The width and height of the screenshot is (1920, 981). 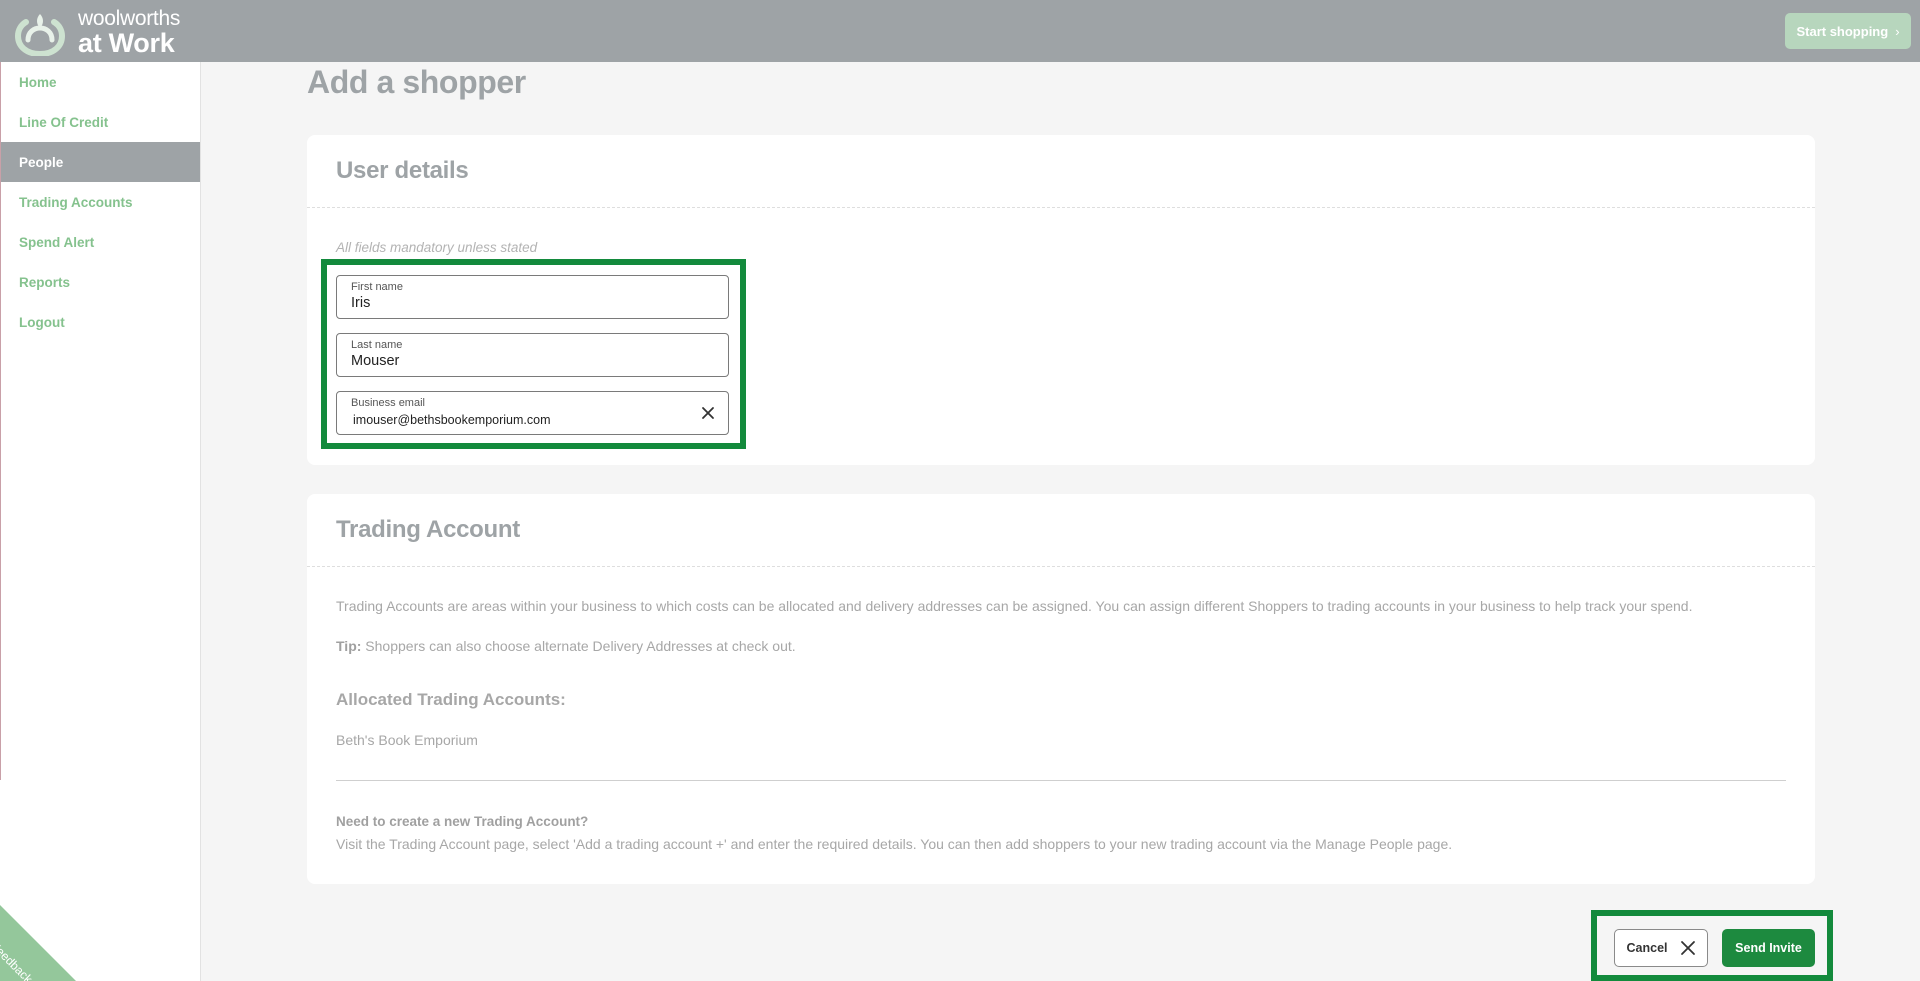 What do you see at coordinates (76, 202) in the screenshot?
I see `sidebar-item-label: Trading Accounts` at bounding box center [76, 202].